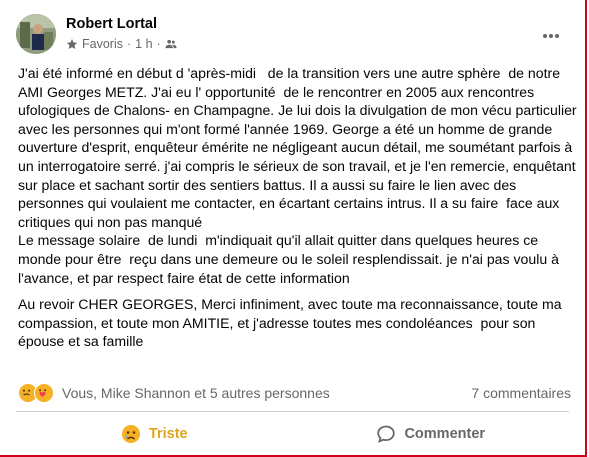  I want to click on author-name: Robert Lortal, so click(111, 24).